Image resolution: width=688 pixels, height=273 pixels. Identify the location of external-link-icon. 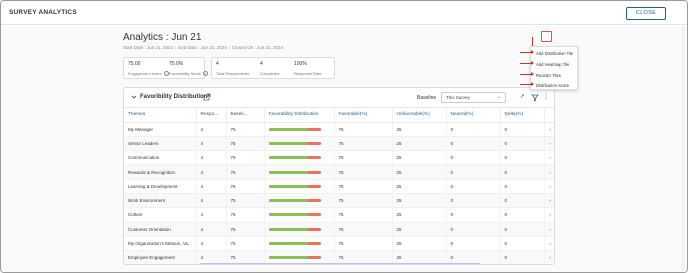
(207, 97).